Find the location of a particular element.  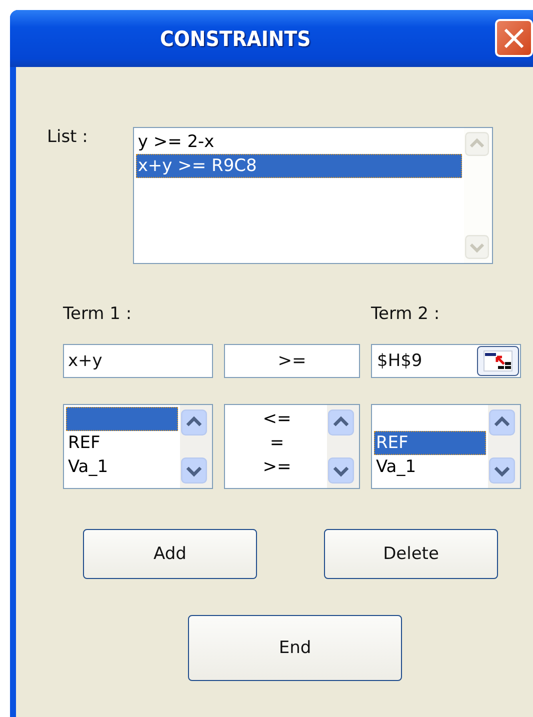

range-select-icon is located at coordinates (498, 361).